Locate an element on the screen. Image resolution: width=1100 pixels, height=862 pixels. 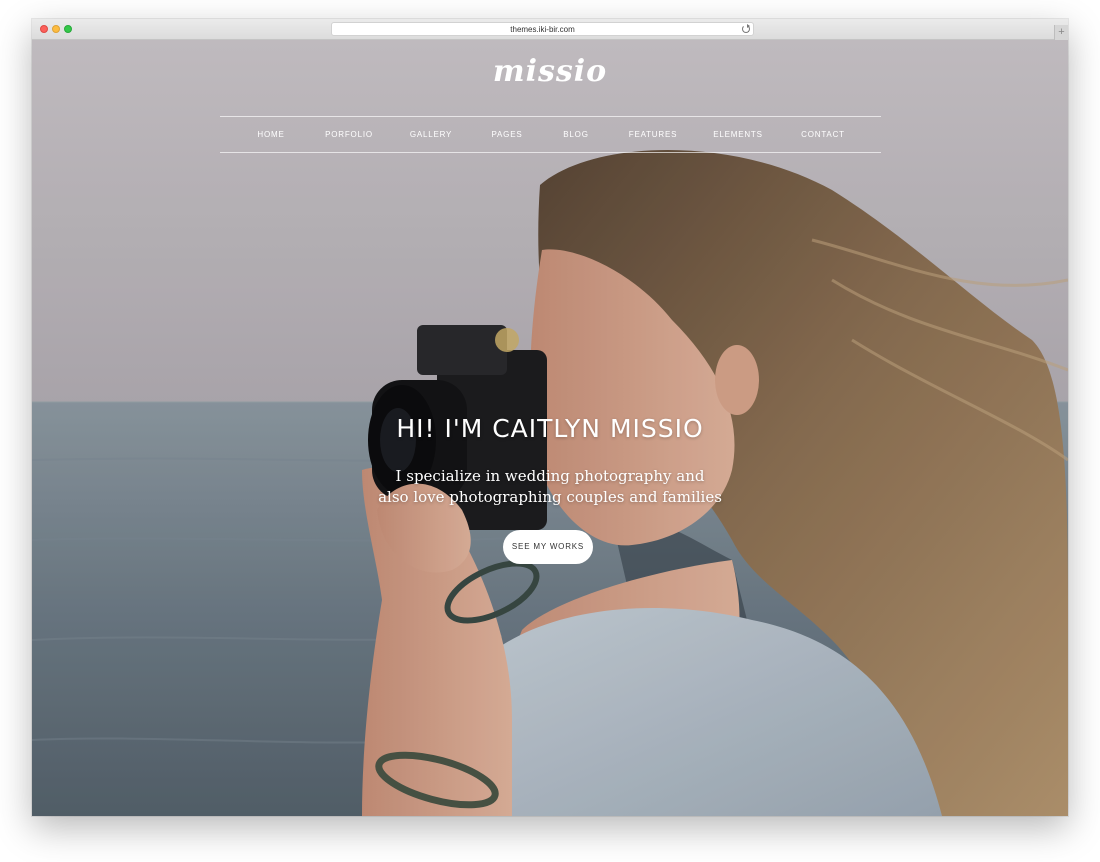
close-window-button is located at coordinates (44, 29).